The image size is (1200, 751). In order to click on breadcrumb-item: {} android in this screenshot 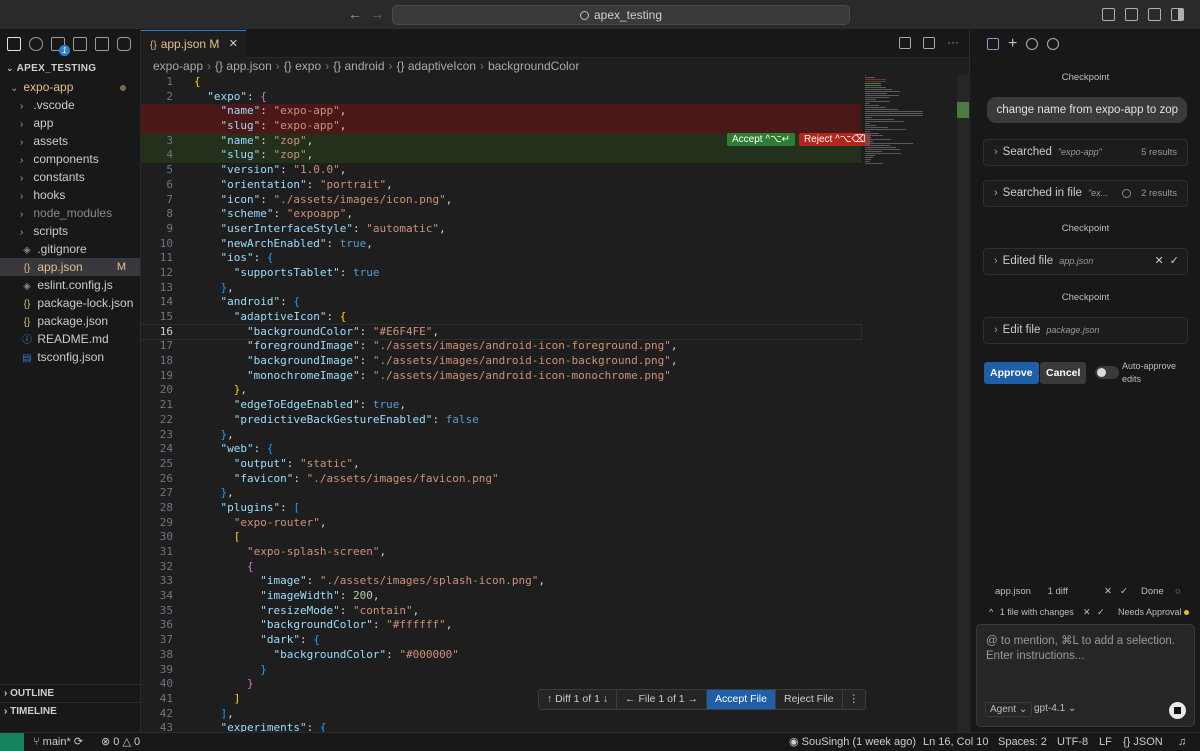, I will do `click(358, 66)`.